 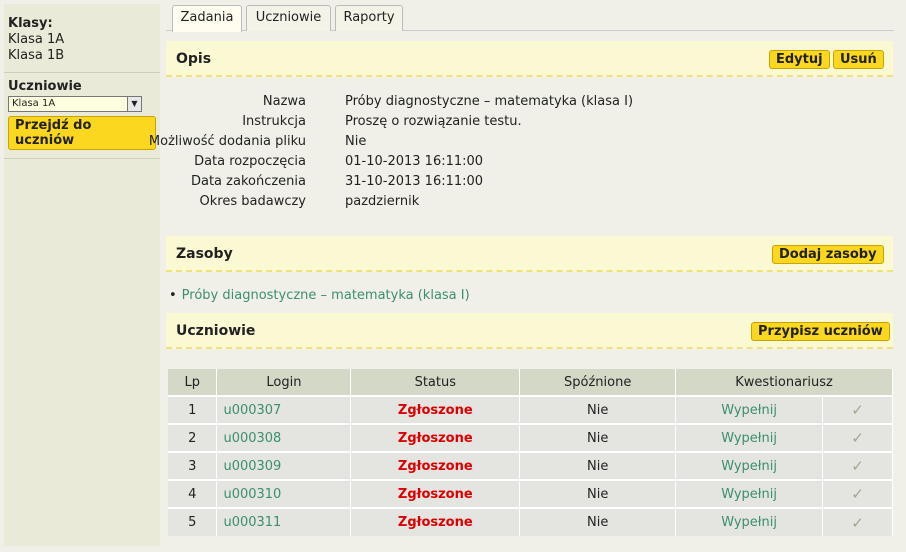 I want to click on row-login-link: u000310, so click(x=284, y=493).